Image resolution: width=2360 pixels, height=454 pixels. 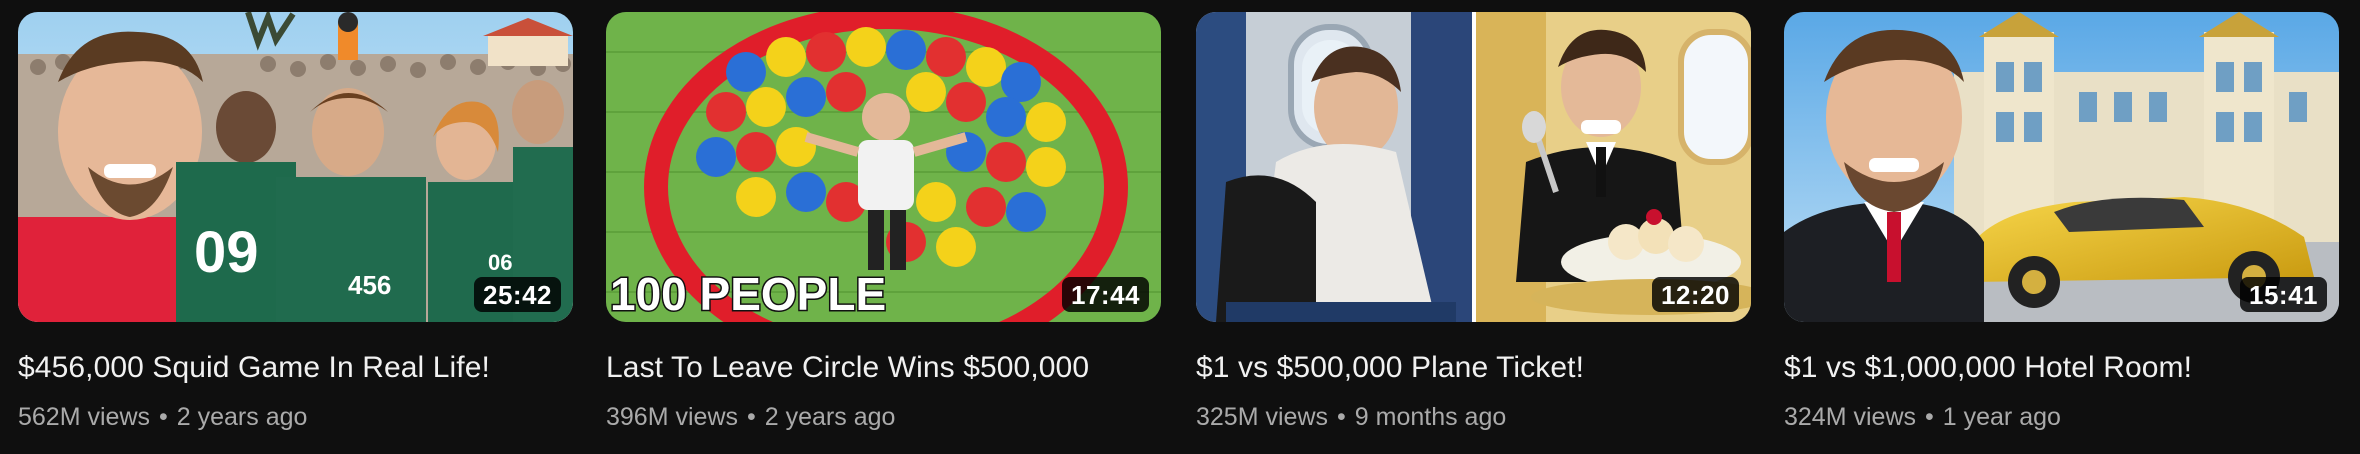 I want to click on video-title: $456,000 Squid Game In Real Life!, so click(x=295, y=368).